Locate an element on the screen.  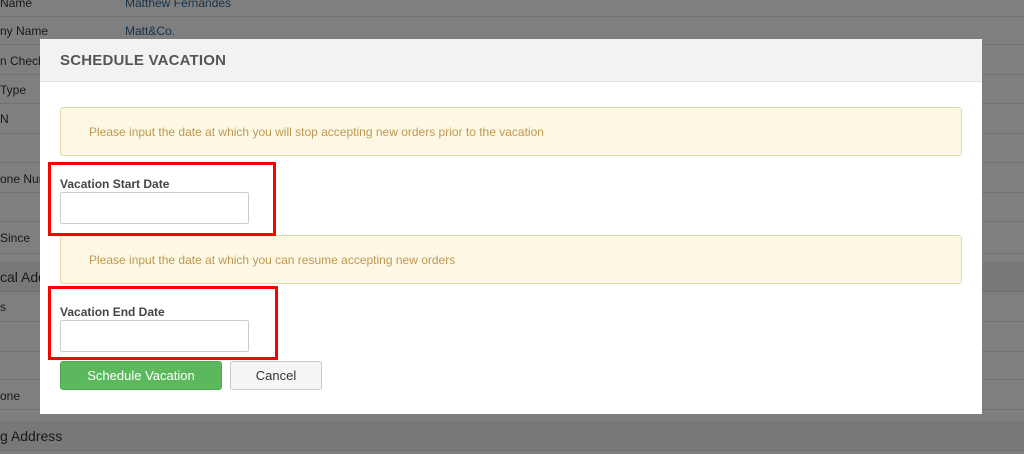
modal-title: SCHEDULE VACATION is located at coordinates (143, 60).